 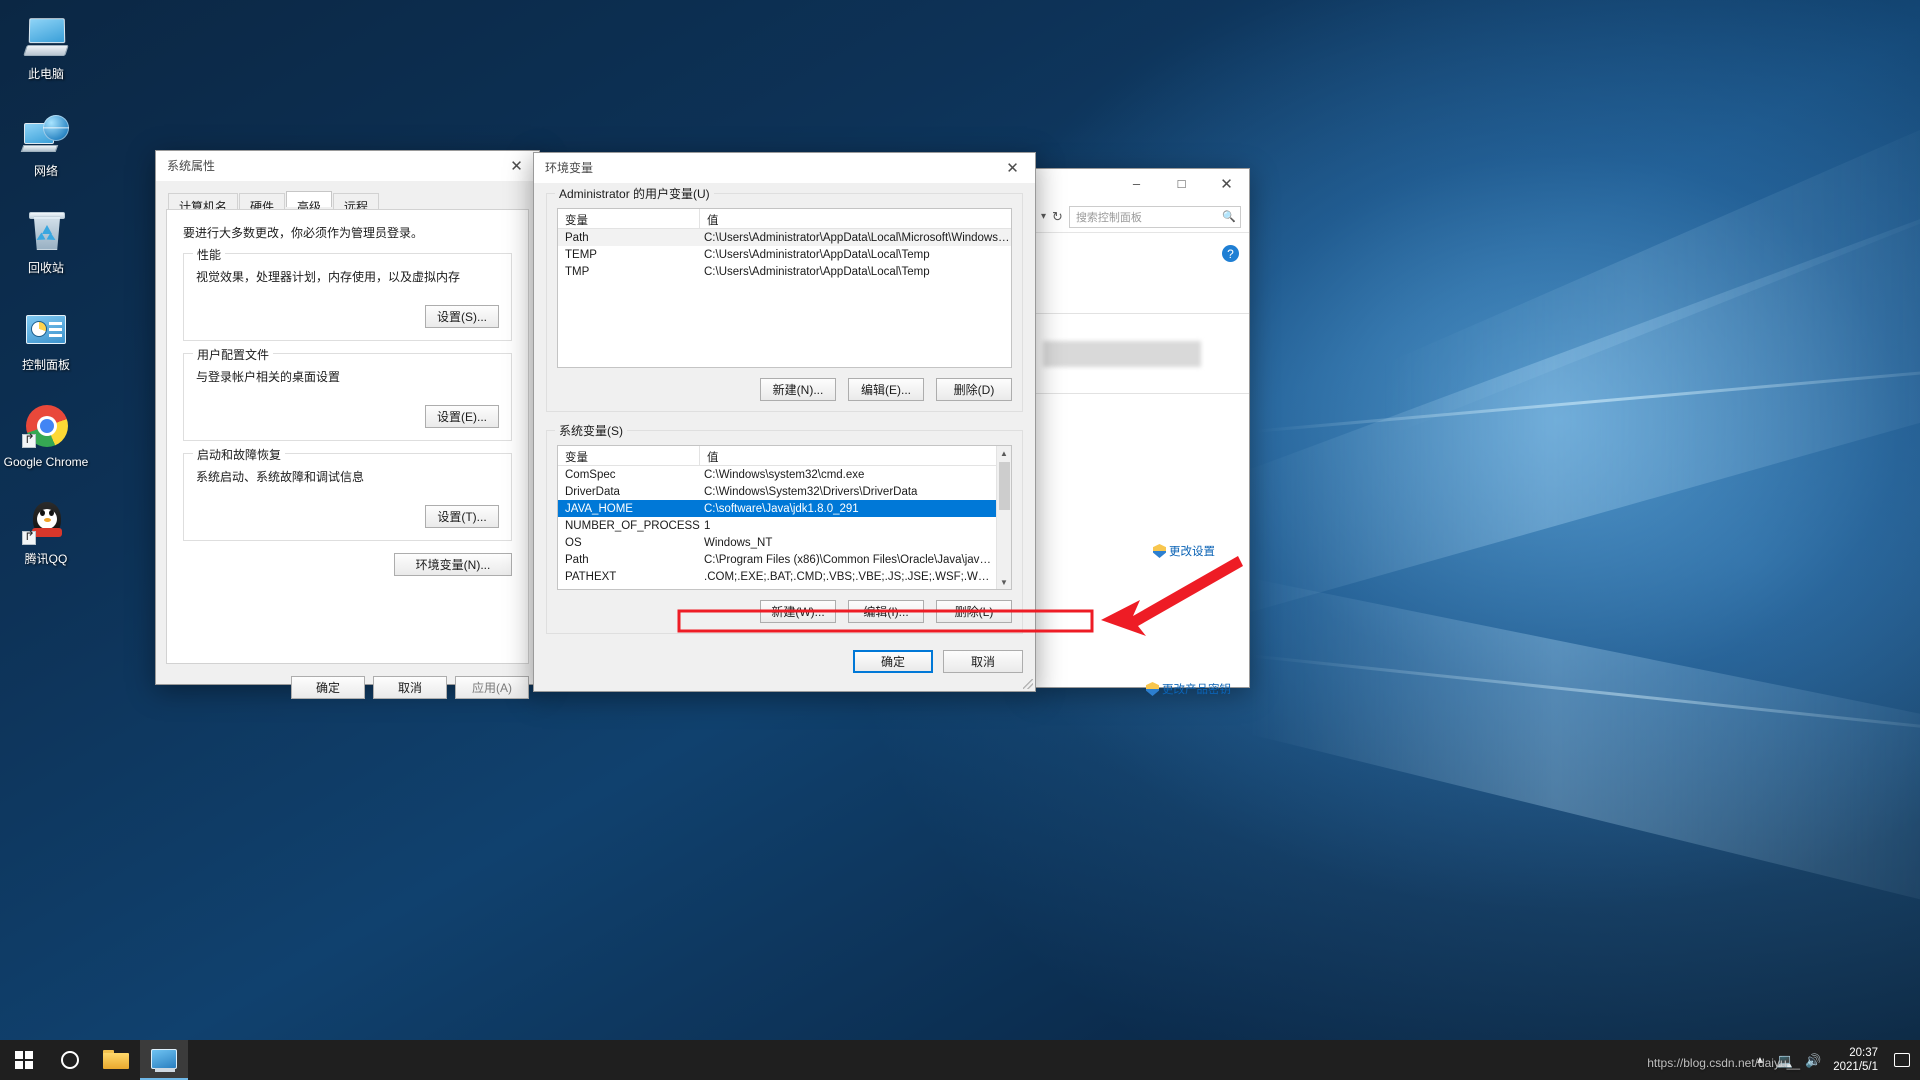 What do you see at coordinates (24, 1060) in the screenshot?
I see `start-button` at bounding box center [24, 1060].